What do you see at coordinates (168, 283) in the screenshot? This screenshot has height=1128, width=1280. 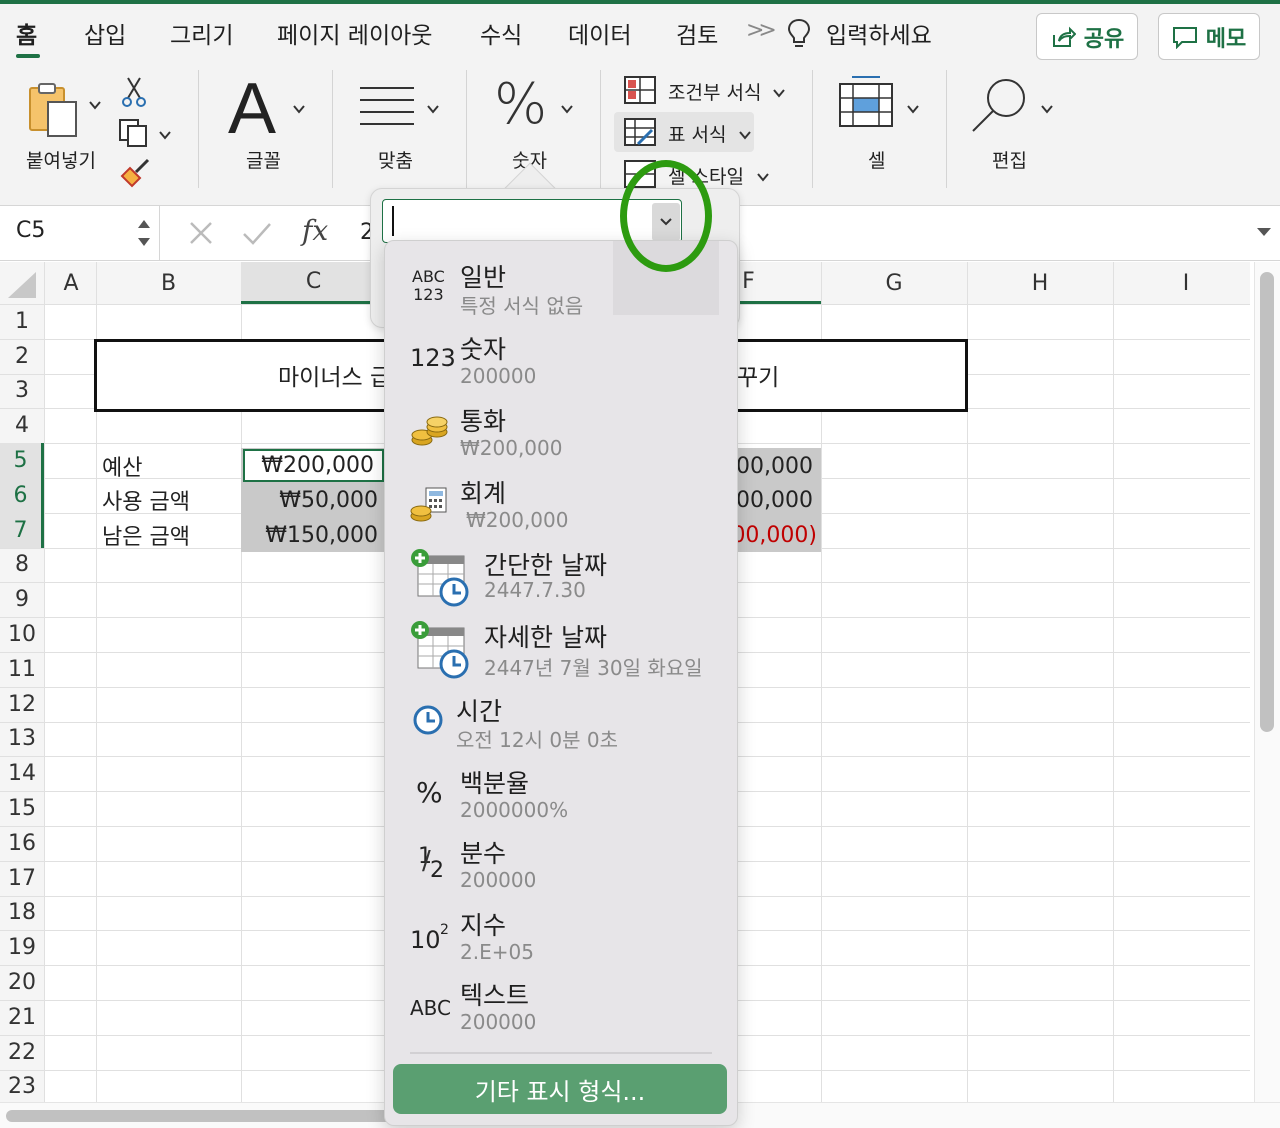 I see `column-header-b: B` at bounding box center [168, 283].